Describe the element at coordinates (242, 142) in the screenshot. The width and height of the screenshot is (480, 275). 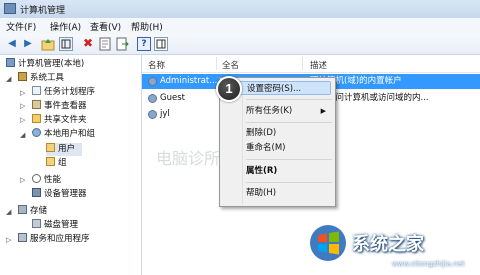
I see `menu-gutter` at that location.